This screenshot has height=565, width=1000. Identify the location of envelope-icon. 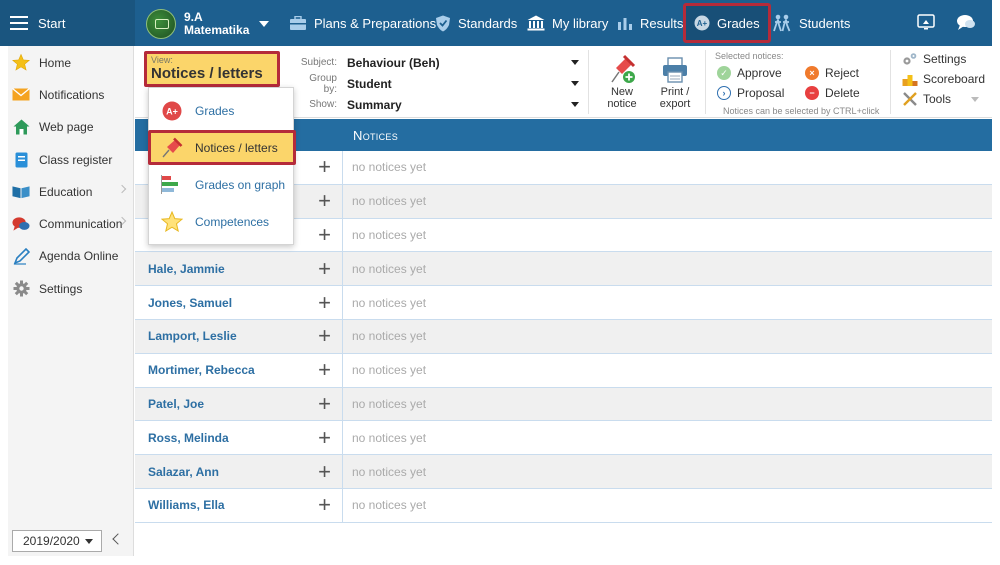
(21, 95).